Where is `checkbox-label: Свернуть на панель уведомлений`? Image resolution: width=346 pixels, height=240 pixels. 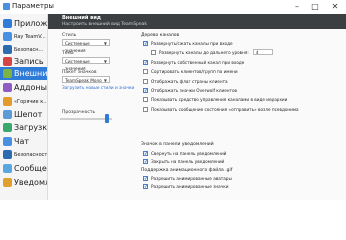 checkbox-label: Свернуть на панель уведомлений is located at coordinates (189, 153).